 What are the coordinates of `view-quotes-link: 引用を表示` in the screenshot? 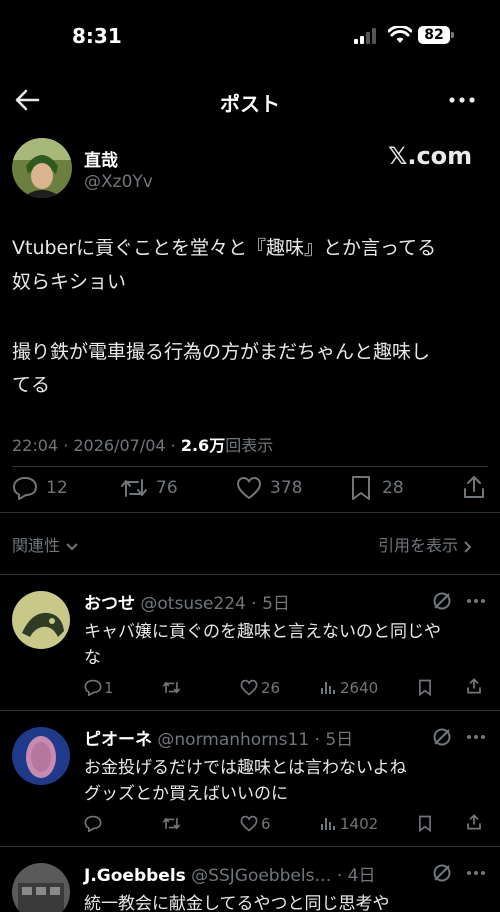 It's located at (425, 544).